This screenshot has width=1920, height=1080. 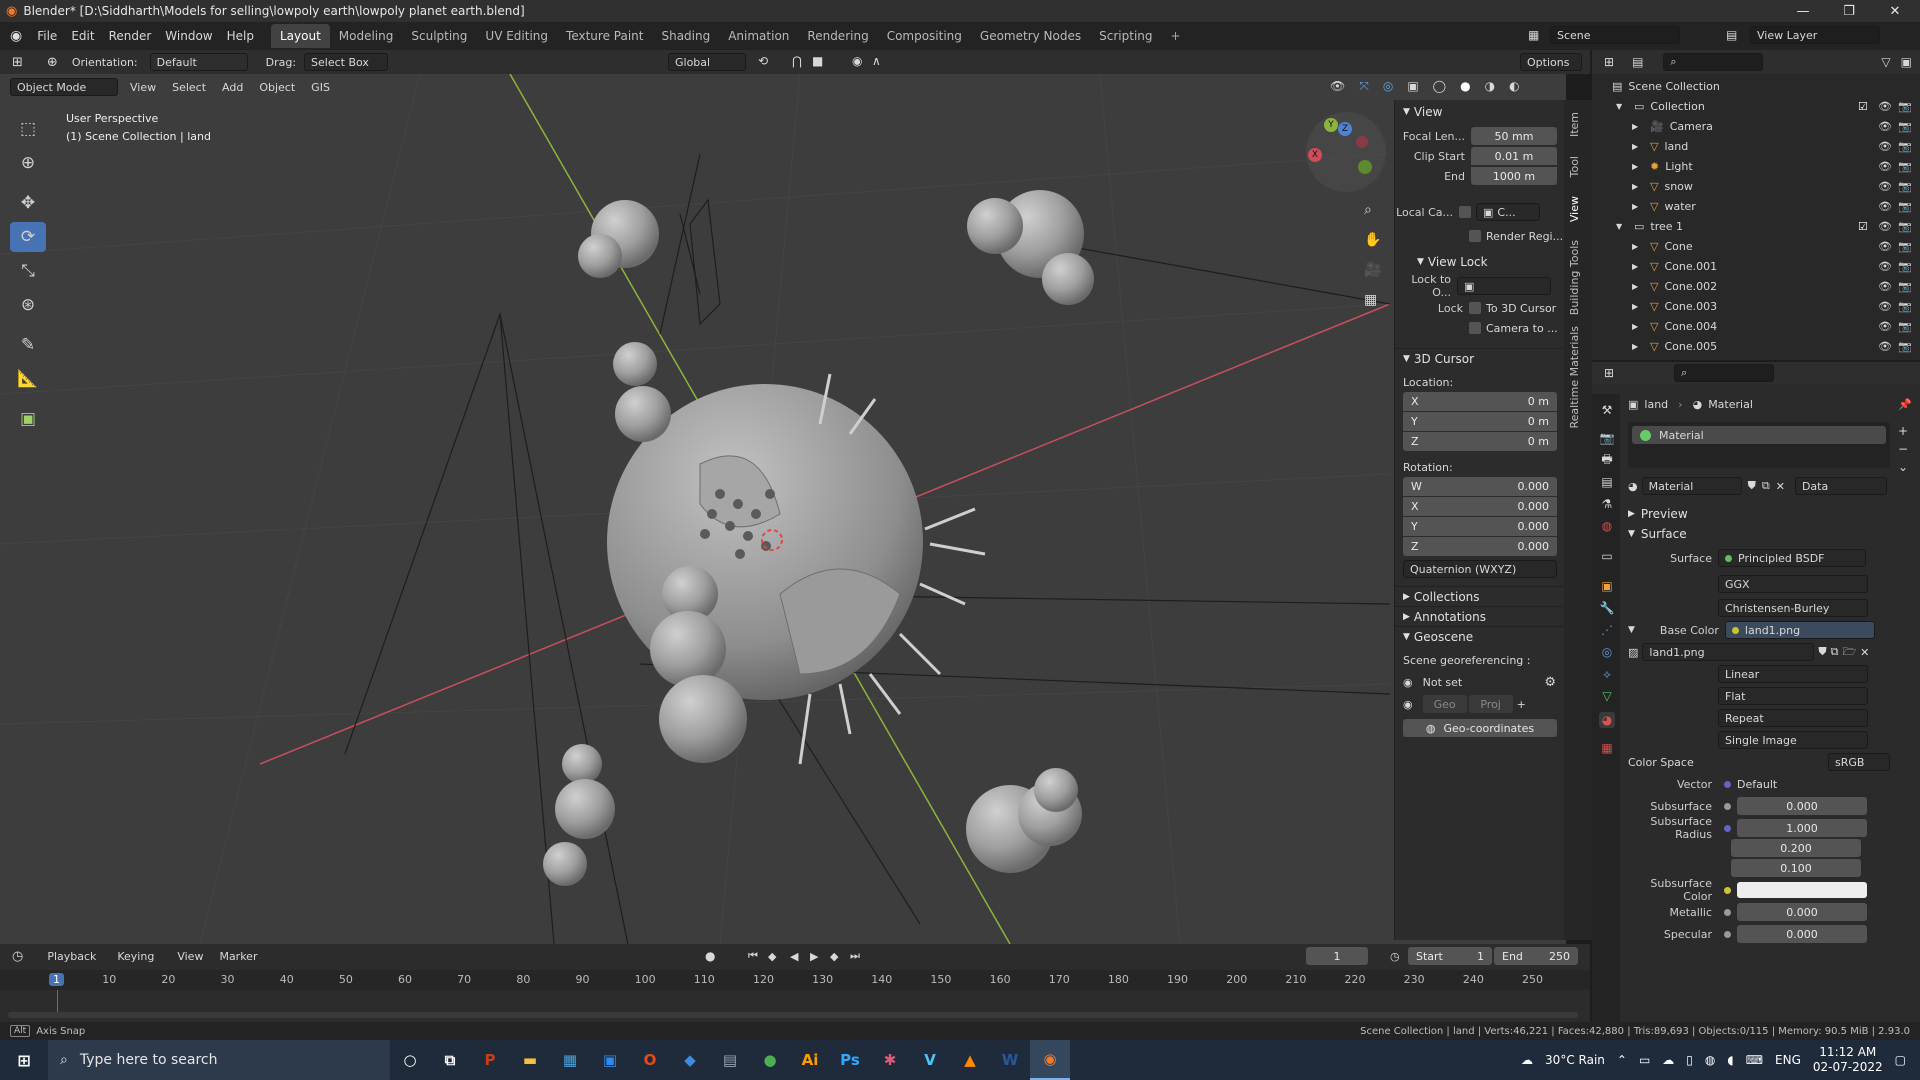 What do you see at coordinates (1802, 890) in the screenshot?
I see `subsurface-color-swatch` at bounding box center [1802, 890].